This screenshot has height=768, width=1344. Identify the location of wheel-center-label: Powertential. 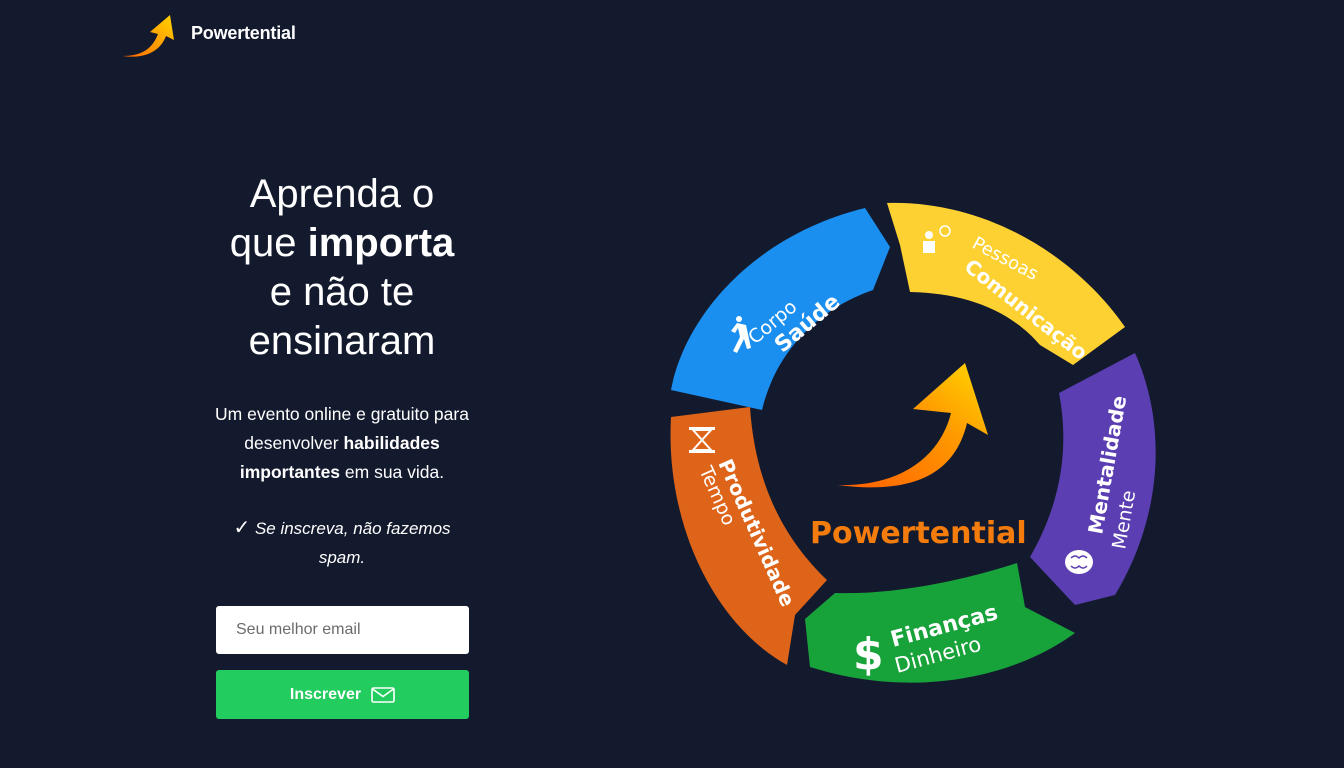
(918, 533).